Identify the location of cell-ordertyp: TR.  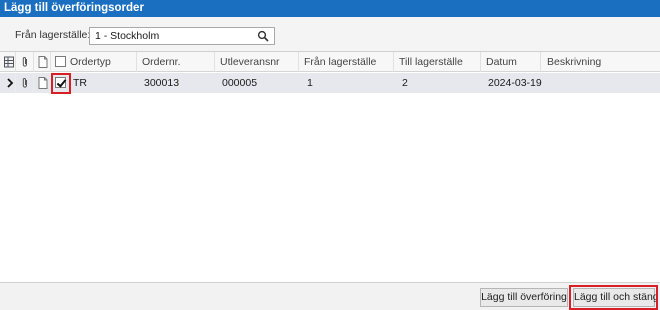
(80, 83).